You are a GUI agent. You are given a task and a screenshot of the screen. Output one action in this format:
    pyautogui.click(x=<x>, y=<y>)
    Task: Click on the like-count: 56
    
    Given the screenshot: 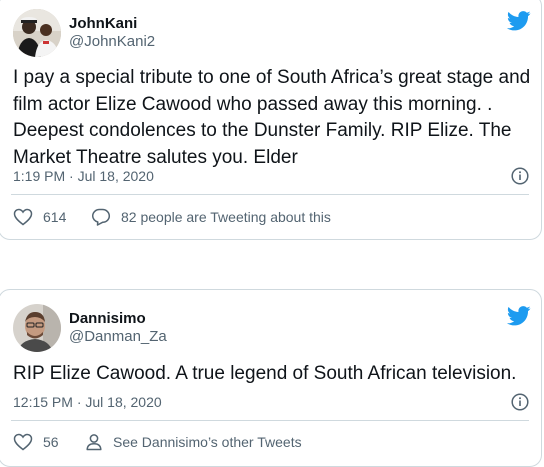 What is the action you would take?
    pyautogui.click(x=51, y=442)
    